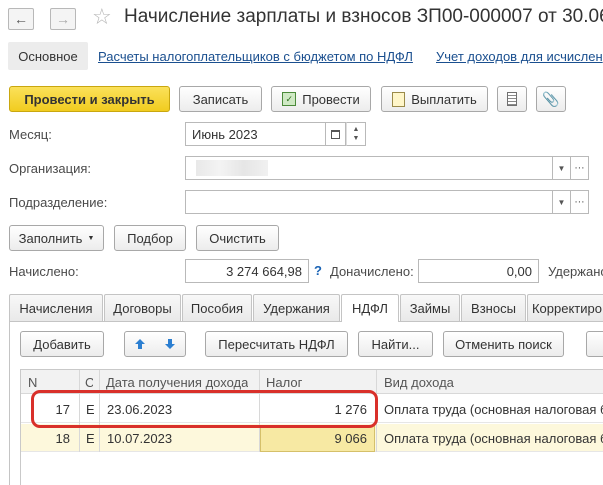  I want to click on row-tax: 9 066, so click(350, 438).